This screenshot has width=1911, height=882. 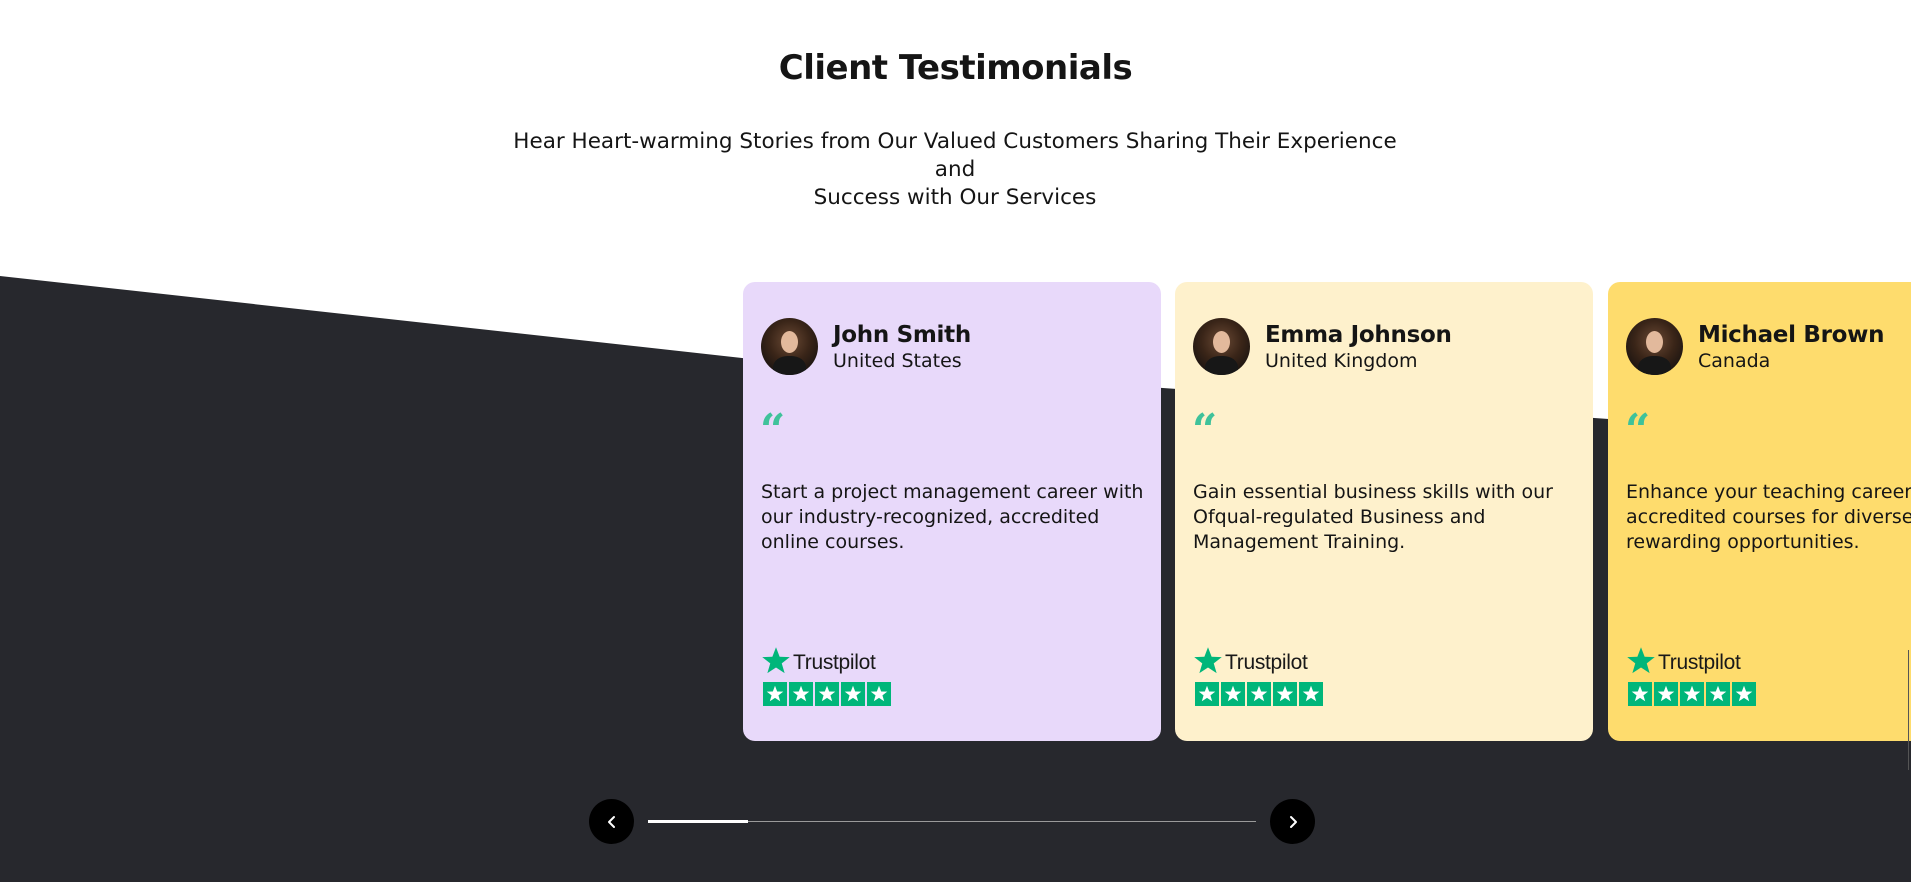 I want to click on testimonial-text-line: Management Training., so click(x=1299, y=542).